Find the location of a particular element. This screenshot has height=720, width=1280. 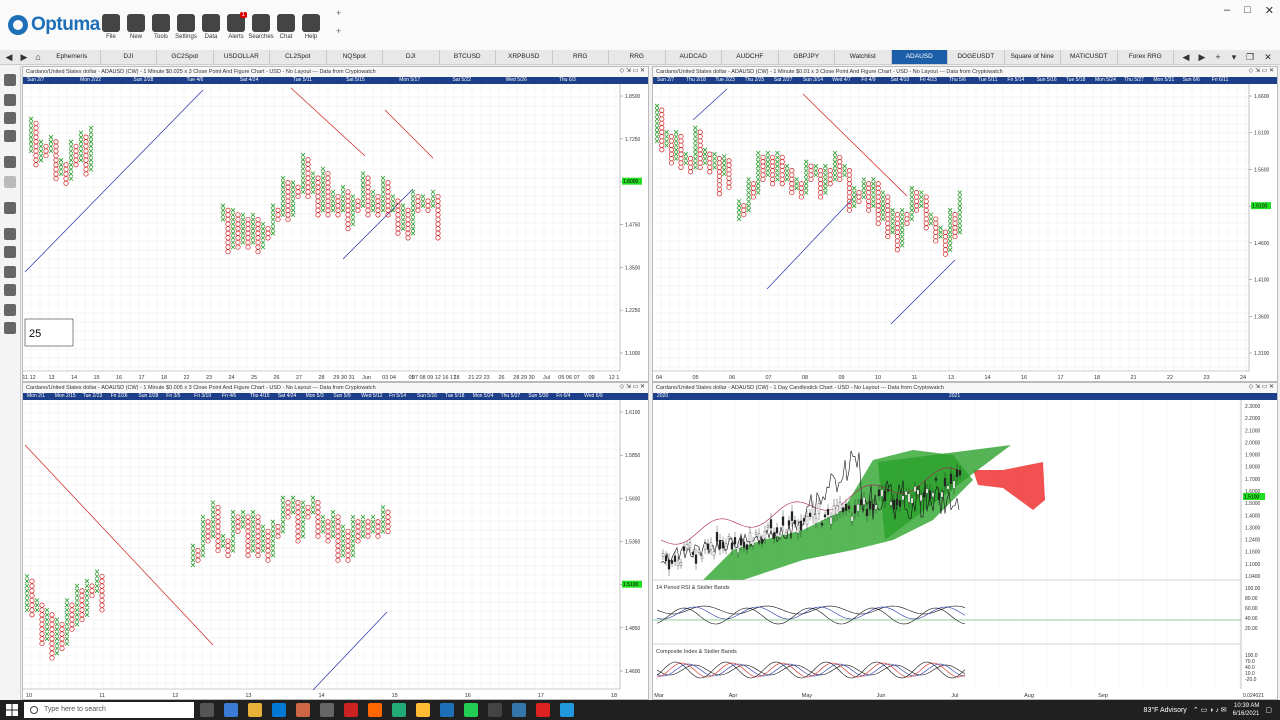

tab-dogeusdt: DOGEUSDT is located at coordinates (976, 57).